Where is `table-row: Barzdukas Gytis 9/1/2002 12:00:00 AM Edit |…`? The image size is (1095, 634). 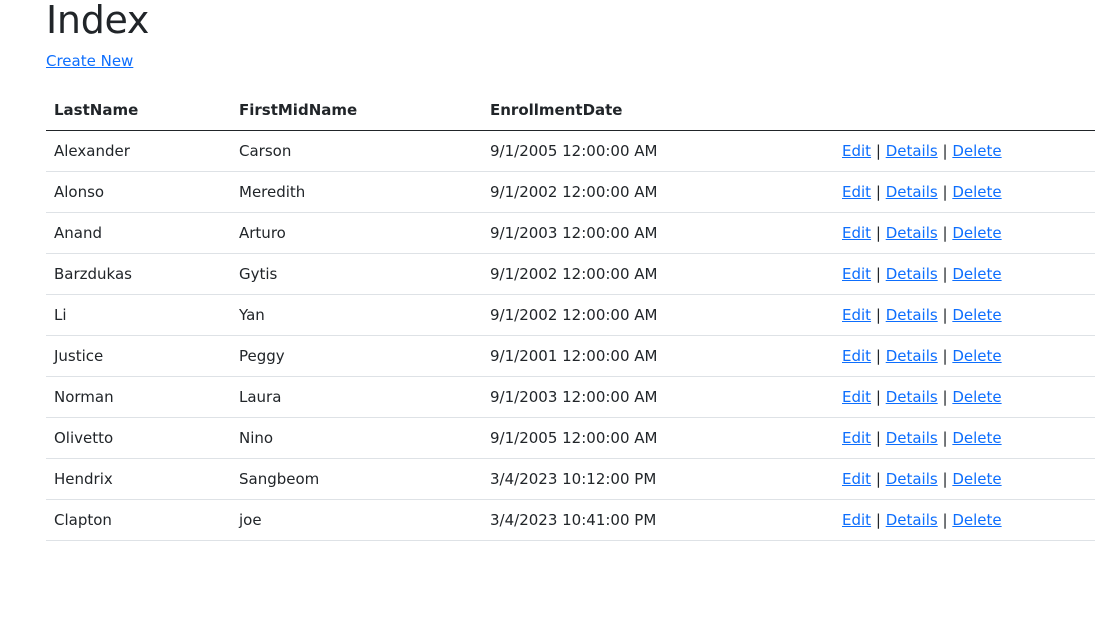
table-row: Barzdukas Gytis 9/1/2002 12:00:00 AM Edit |… is located at coordinates (570, 274).